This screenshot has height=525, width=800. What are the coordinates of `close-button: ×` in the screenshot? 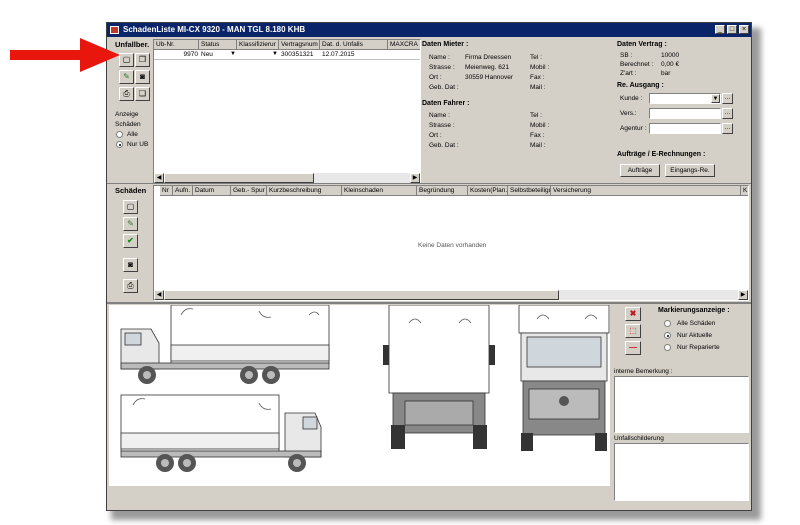 It's located at (744, 29).